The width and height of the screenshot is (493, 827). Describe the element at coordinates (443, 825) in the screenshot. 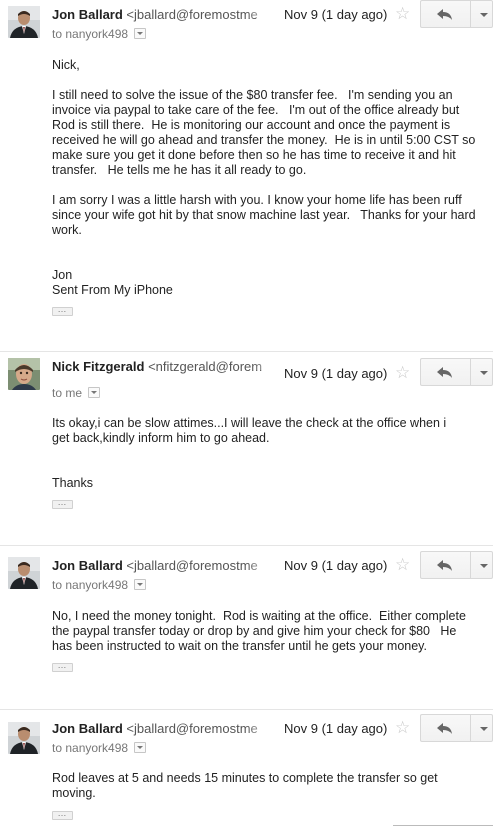

I see `scroll-edge-line` at that location.